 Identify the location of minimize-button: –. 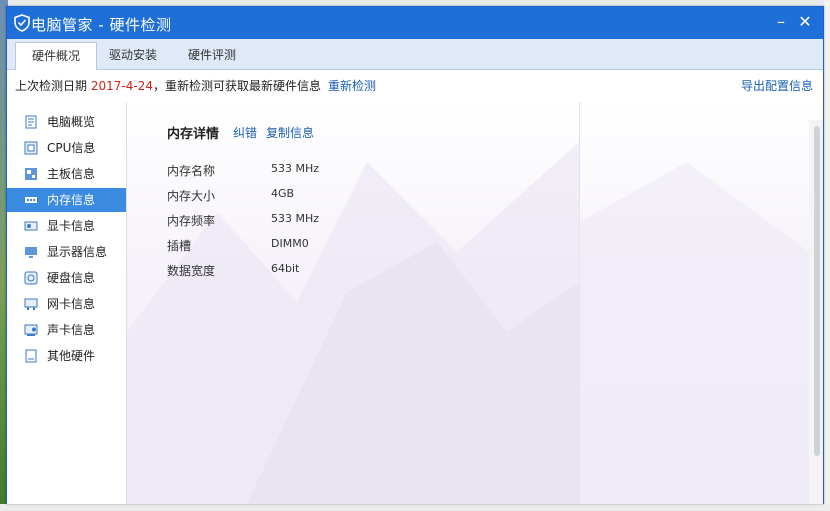
(781, 22).